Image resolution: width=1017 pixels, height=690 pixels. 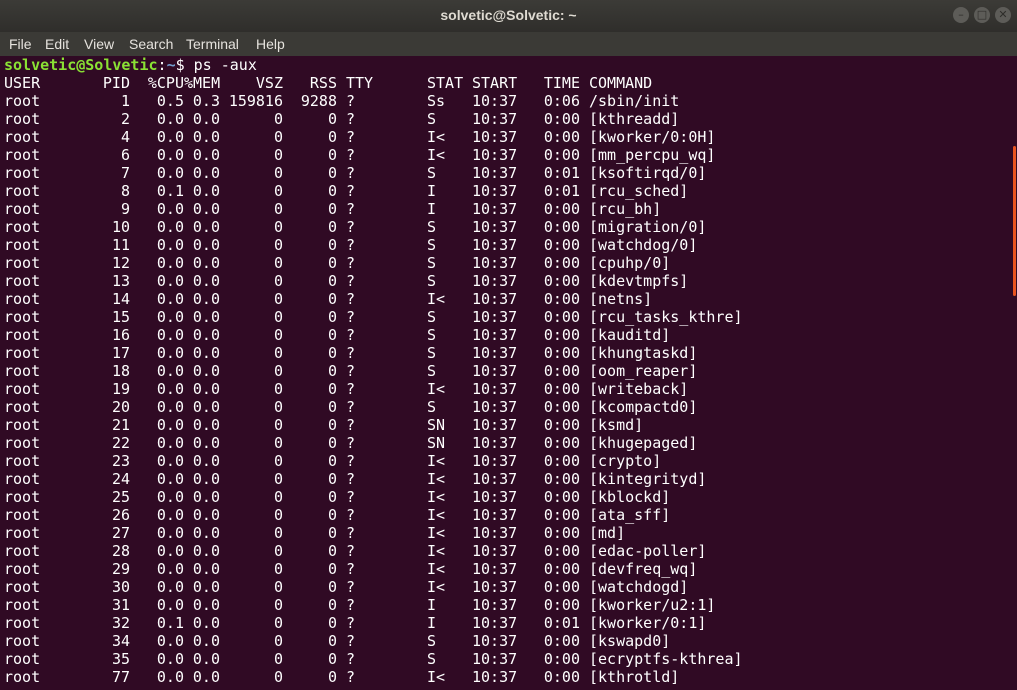 I want to click on cell-cmd: [kthreadd], so click(x=634, y=119).